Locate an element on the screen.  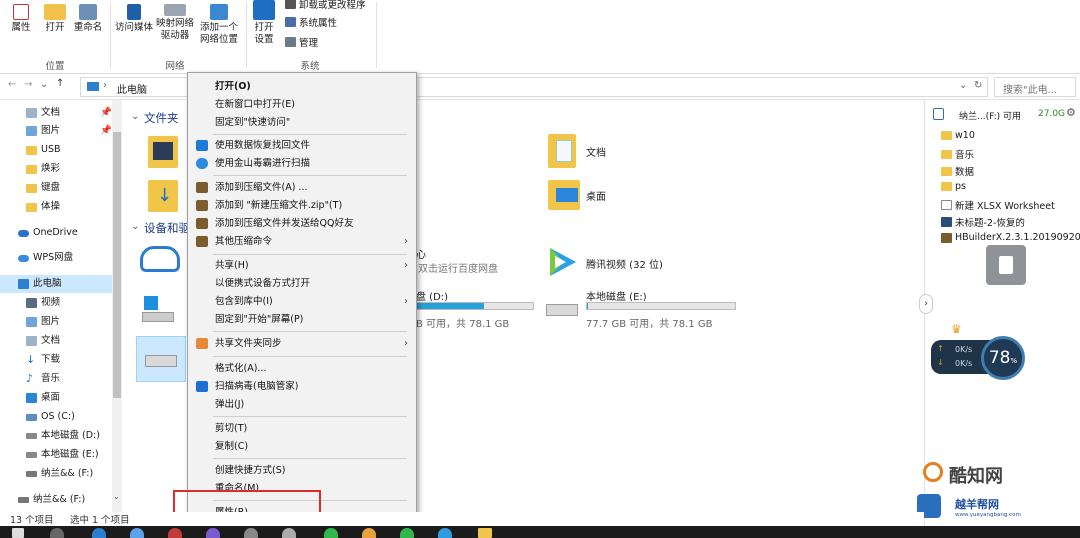
nav-item-drive-e: 本地磁盘 (E:) is located at coordinates (62, 455).